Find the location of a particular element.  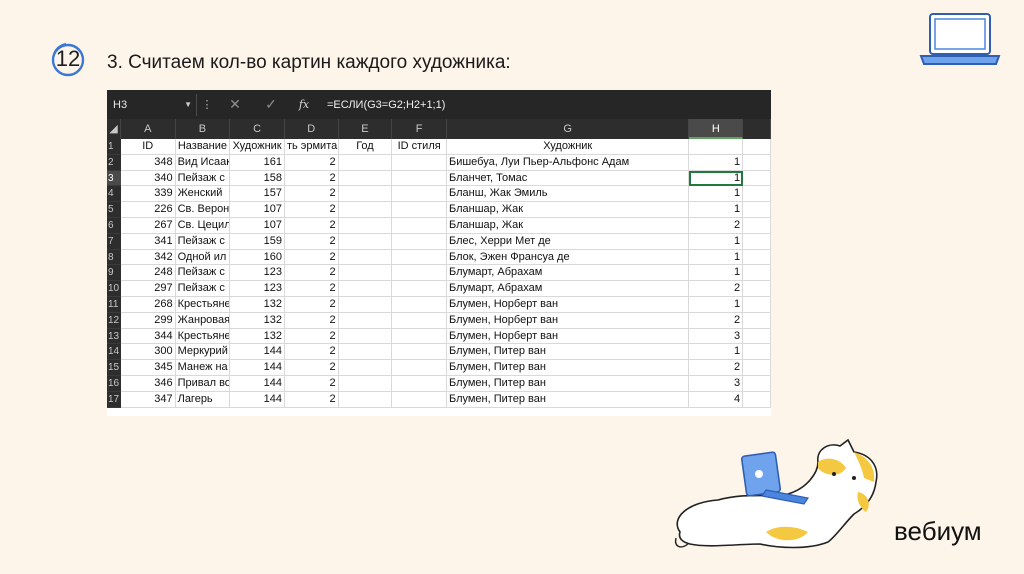

cell-a7: 341 is located at coordinates (148, 241).